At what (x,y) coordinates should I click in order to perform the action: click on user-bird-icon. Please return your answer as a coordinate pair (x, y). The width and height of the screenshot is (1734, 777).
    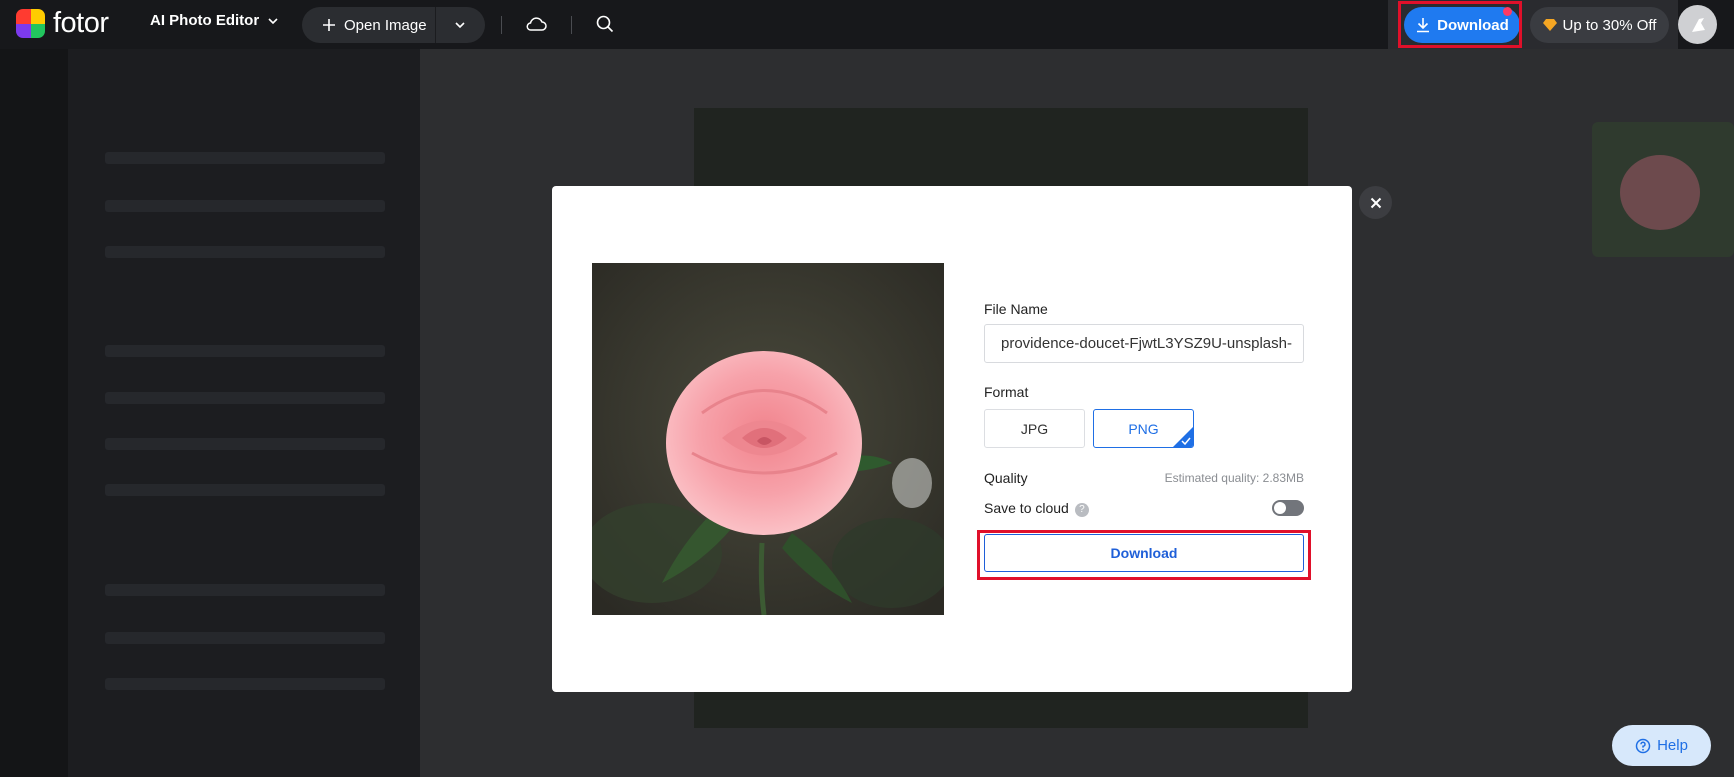
    Looking at the image, I should click on (1698, 24).